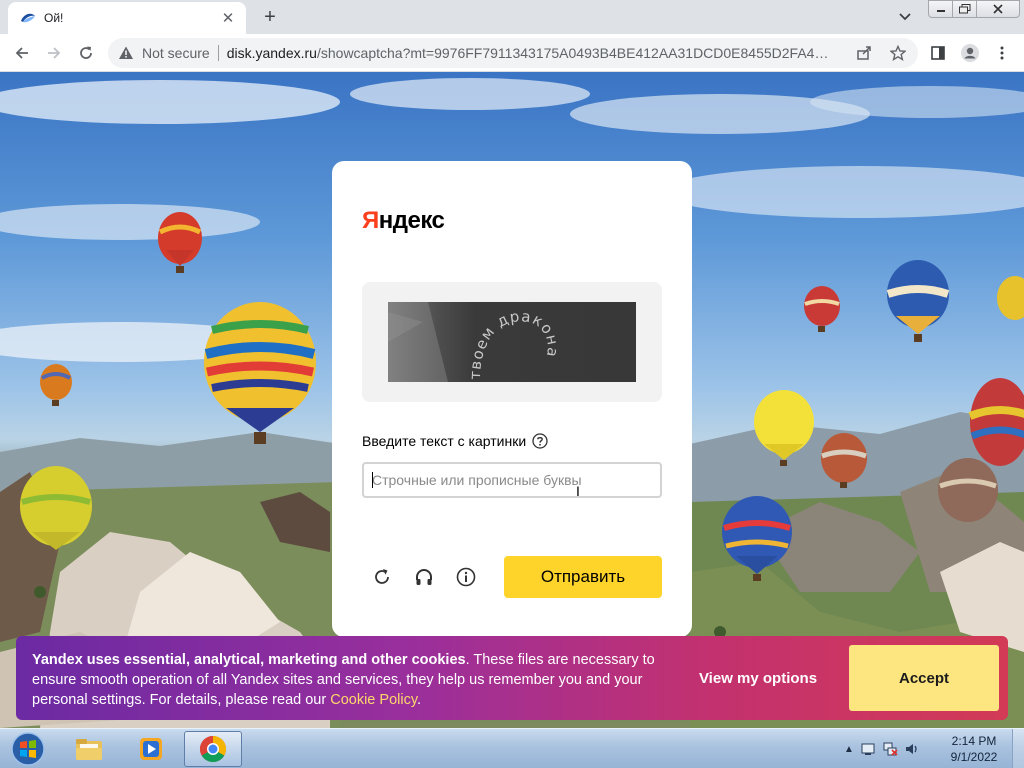 The height and width of the screenshot is (768, 1024). I want to click on refresh-icon, so click(382, 577).